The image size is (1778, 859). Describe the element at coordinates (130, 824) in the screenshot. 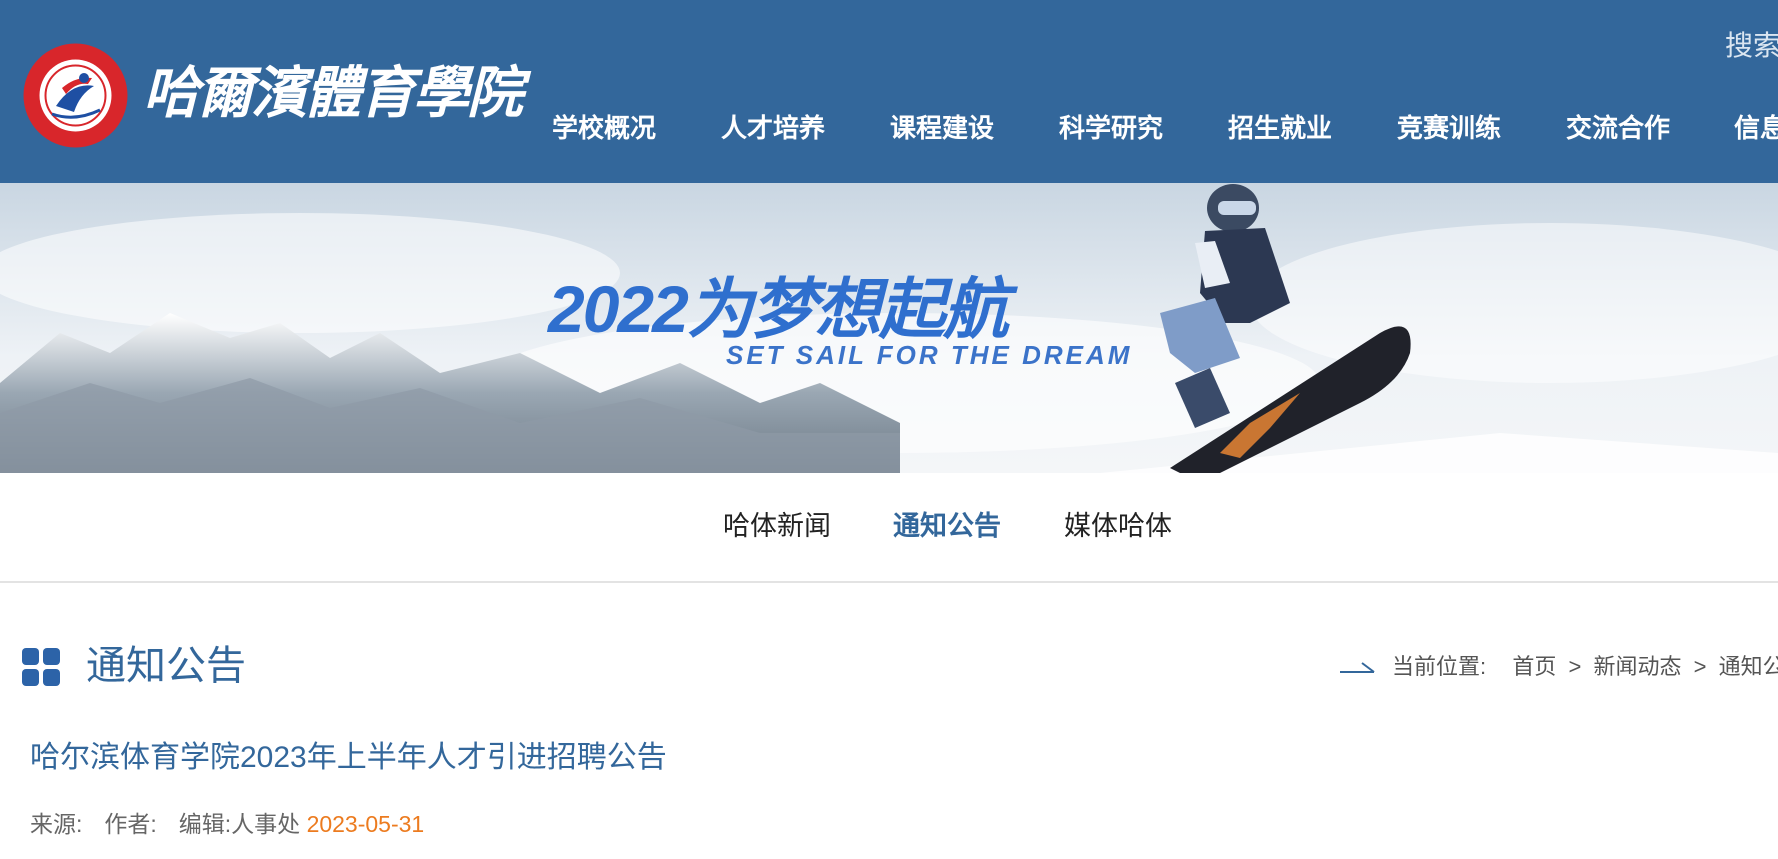

I see `author-label: 作者:` at that location.